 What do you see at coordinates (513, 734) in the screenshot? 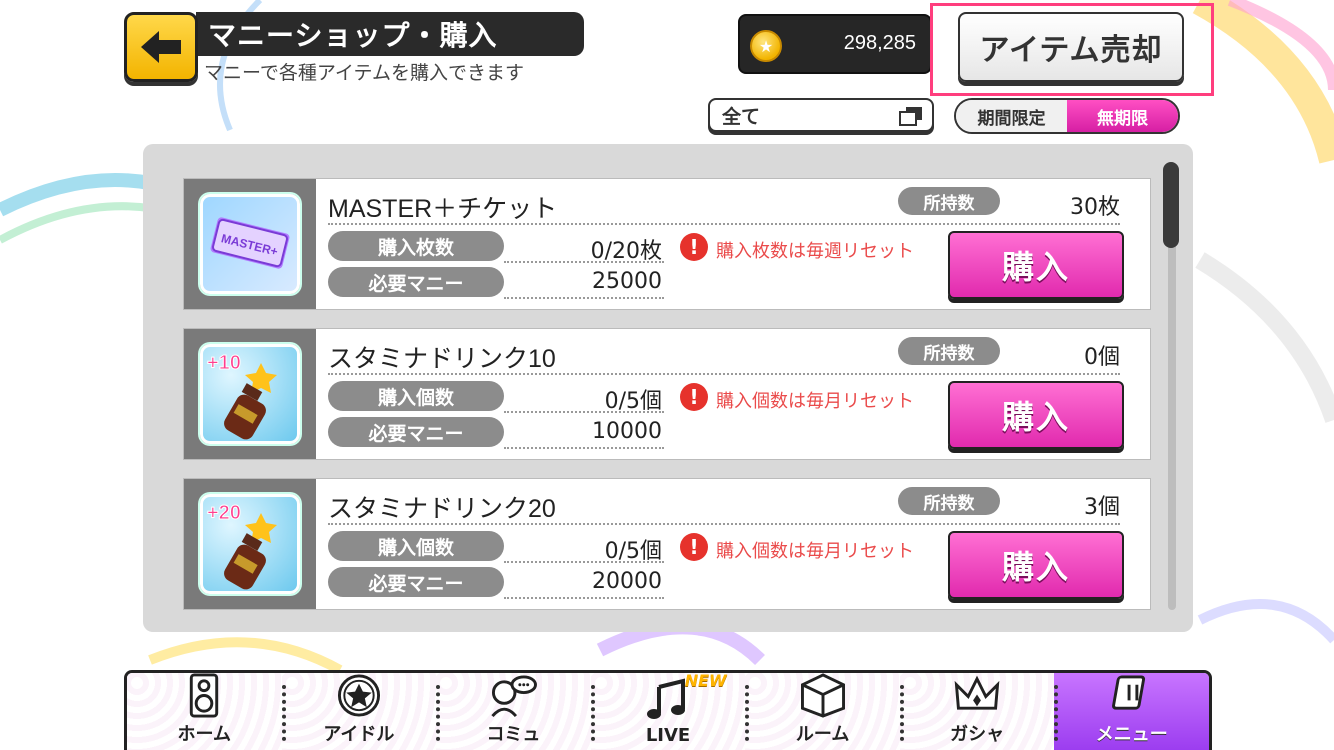
I see `nav-label: コミュ` at bounding box center [513, 734].